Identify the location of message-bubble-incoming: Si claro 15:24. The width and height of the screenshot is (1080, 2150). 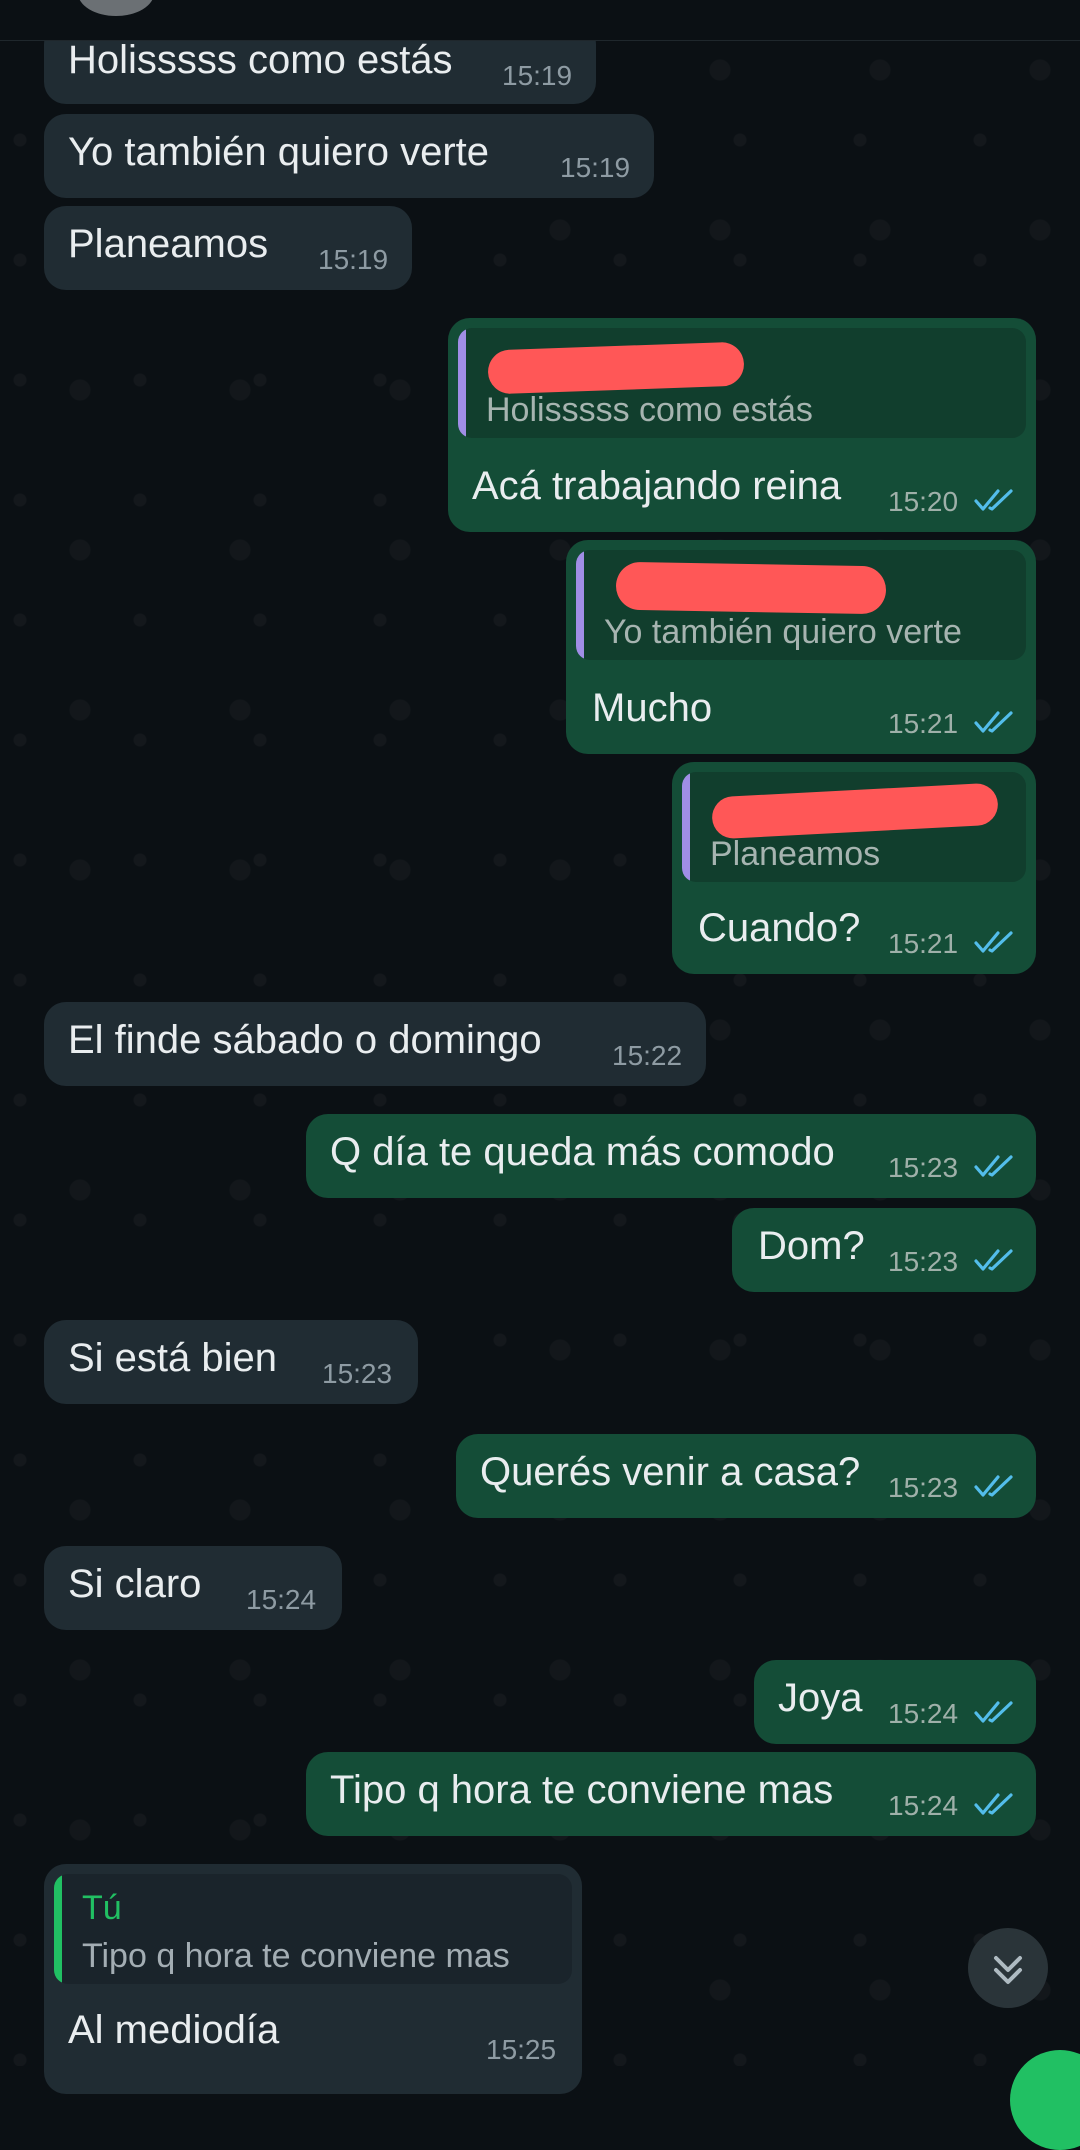
(193, 1588).